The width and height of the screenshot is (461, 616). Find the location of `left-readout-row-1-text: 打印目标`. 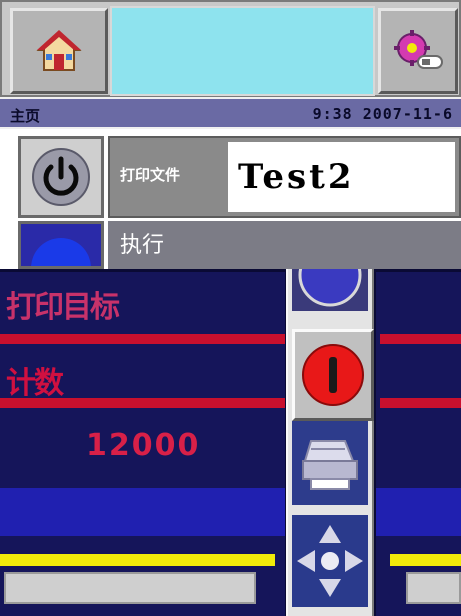

left-readout-row-1-text: 打印目标 is located at coordinates (63, 307).